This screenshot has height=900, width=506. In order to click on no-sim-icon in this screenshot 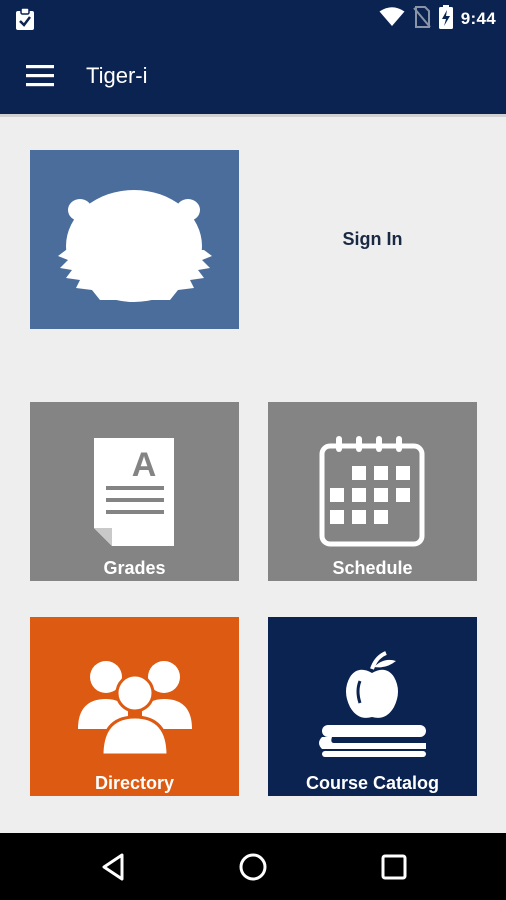, I will do `click(422, 19)`.